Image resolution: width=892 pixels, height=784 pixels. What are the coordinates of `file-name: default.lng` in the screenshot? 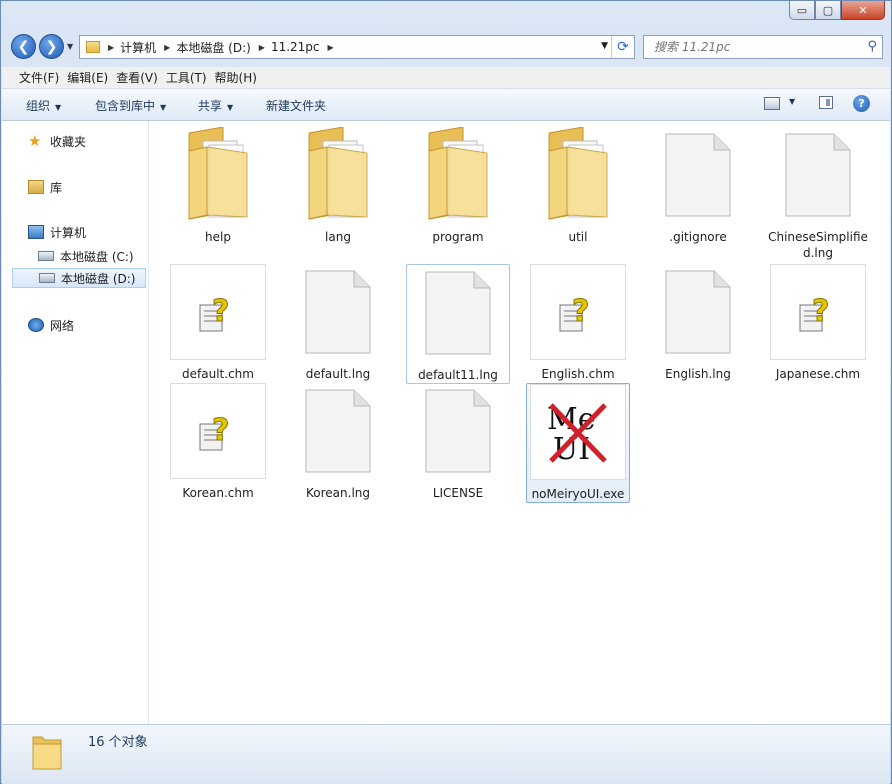 It's located at (338, 374).